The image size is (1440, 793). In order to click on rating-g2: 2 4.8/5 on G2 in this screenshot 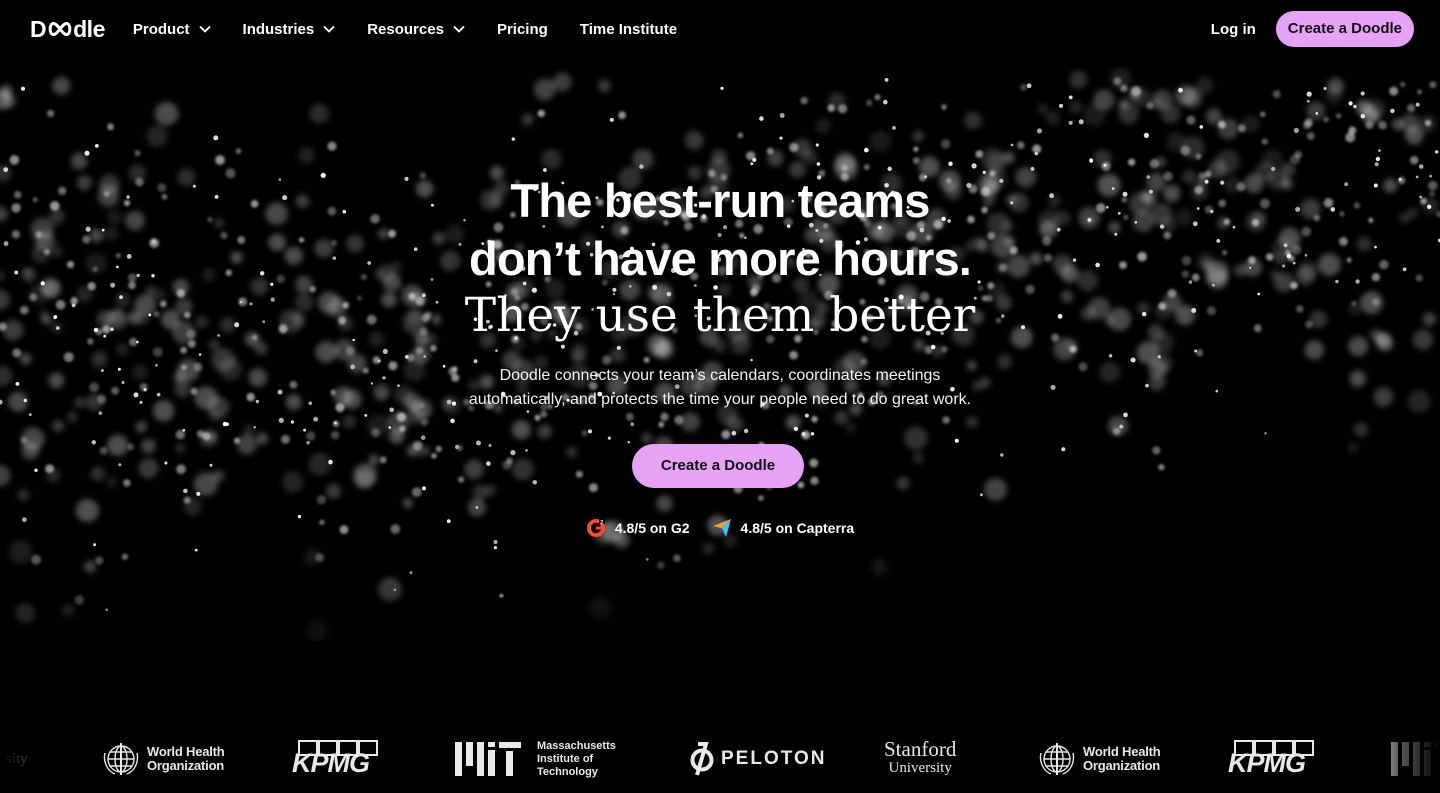, I will do `click(638, 528)`.